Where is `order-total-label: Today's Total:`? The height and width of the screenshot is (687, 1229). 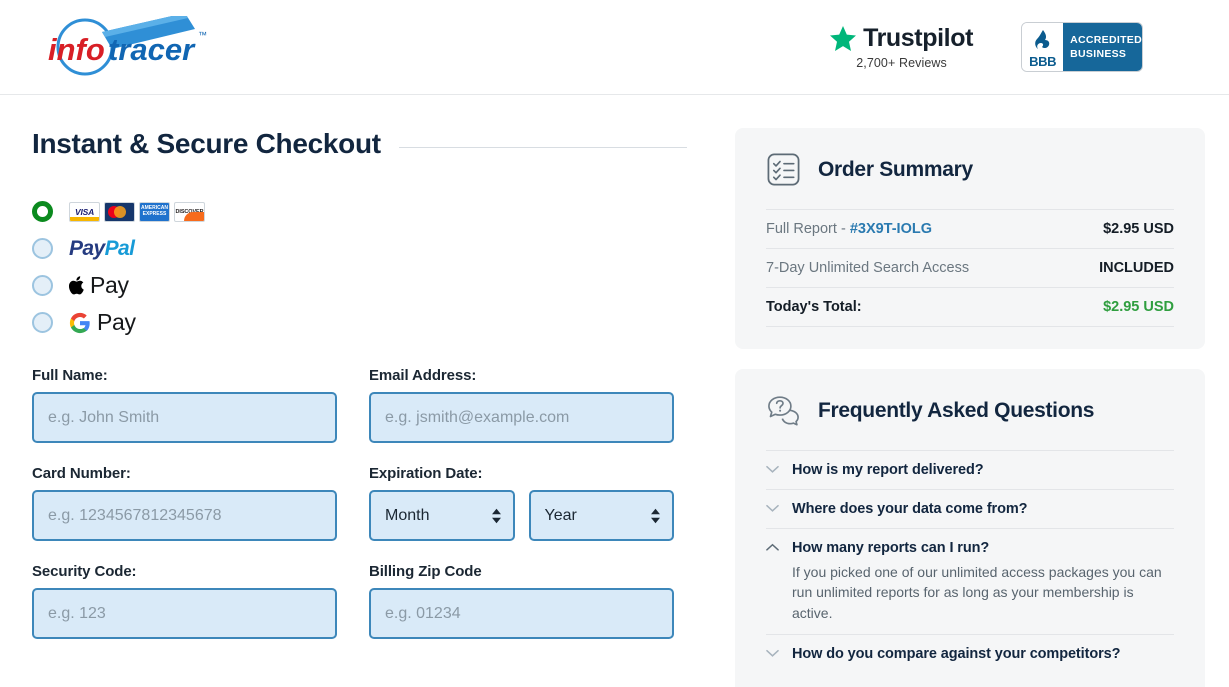 order-total-label: Today's Total: is located at coordinates (814, 307).